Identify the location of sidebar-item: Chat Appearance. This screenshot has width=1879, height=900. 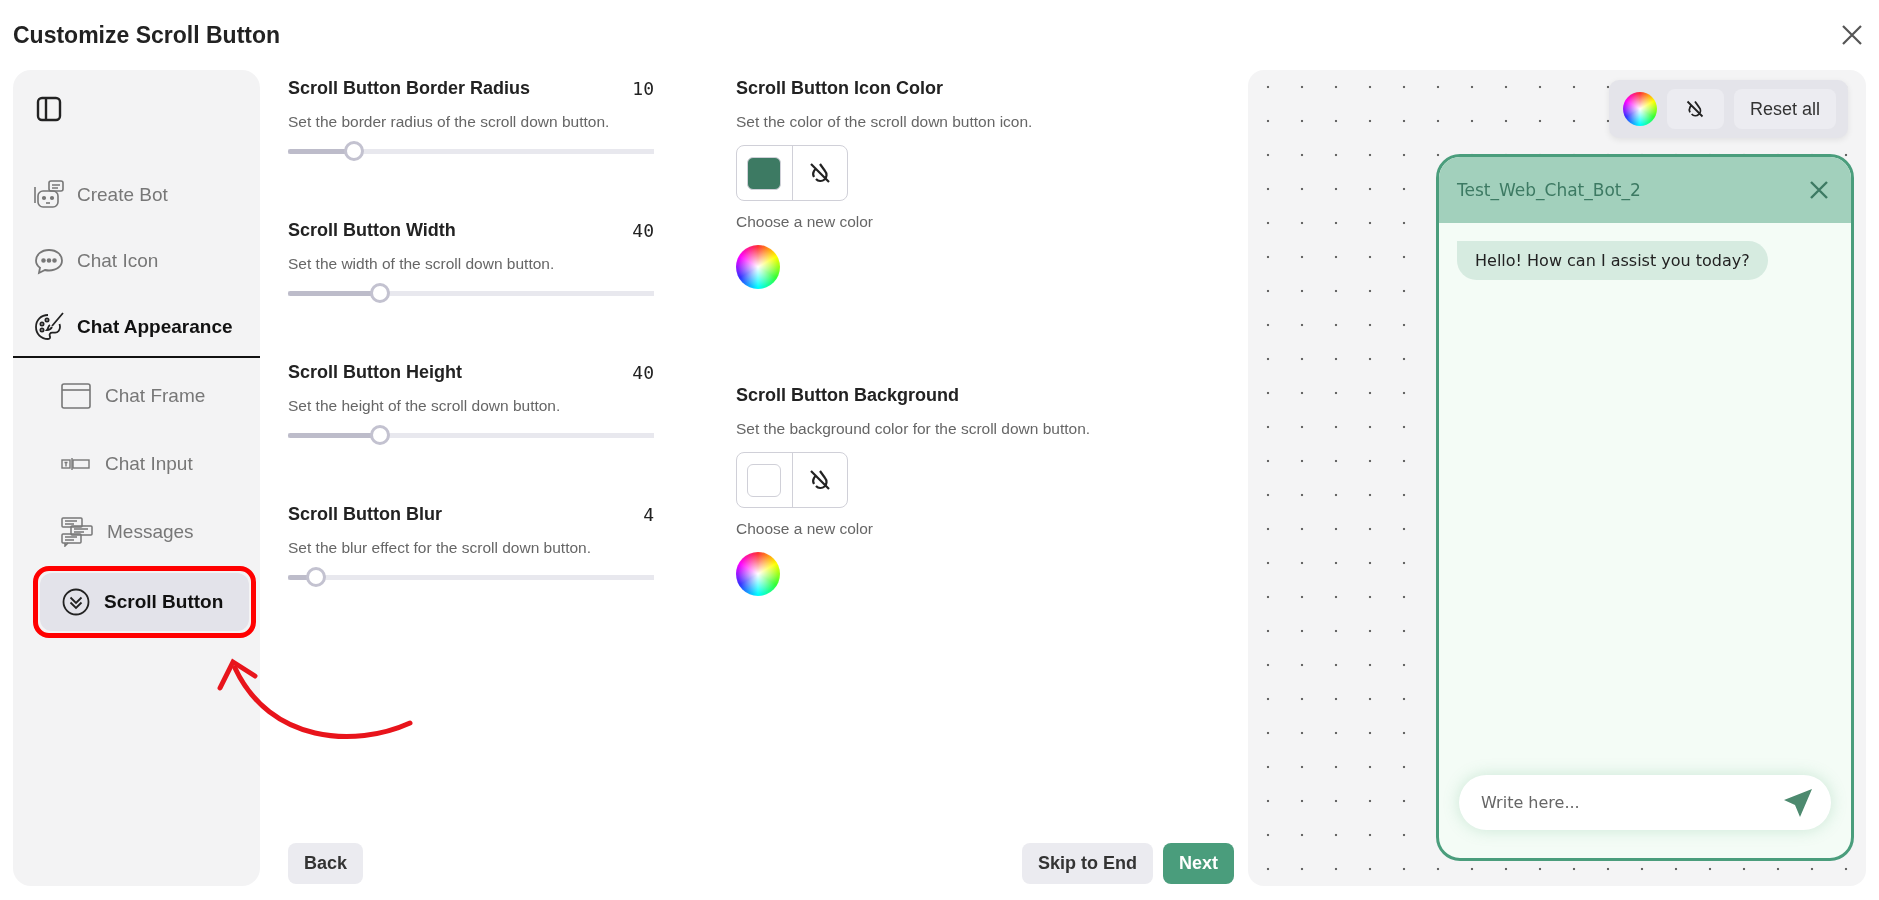
(136, 327).